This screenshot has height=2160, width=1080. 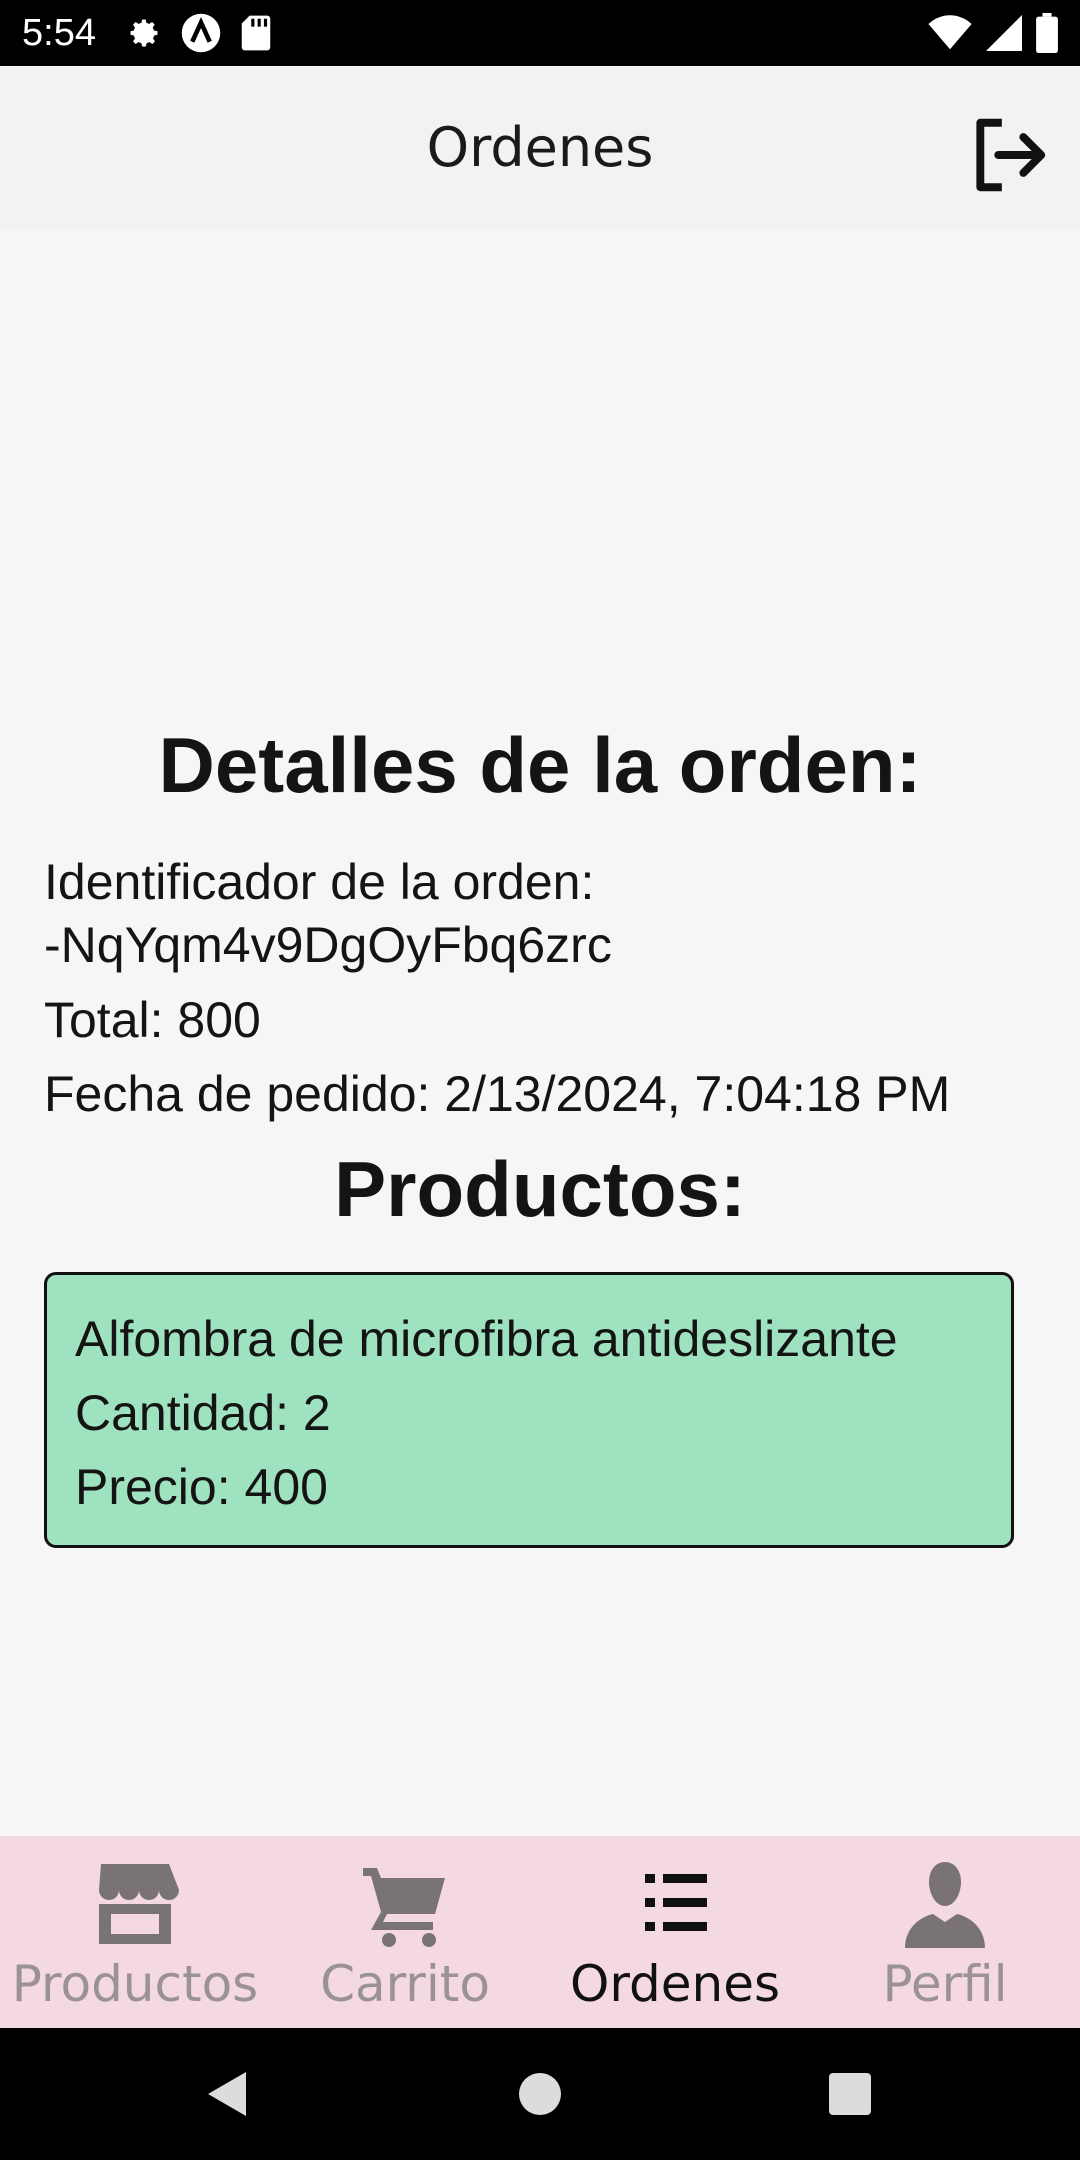 I want to click on wifi-icon, so click(x=950, y=32).